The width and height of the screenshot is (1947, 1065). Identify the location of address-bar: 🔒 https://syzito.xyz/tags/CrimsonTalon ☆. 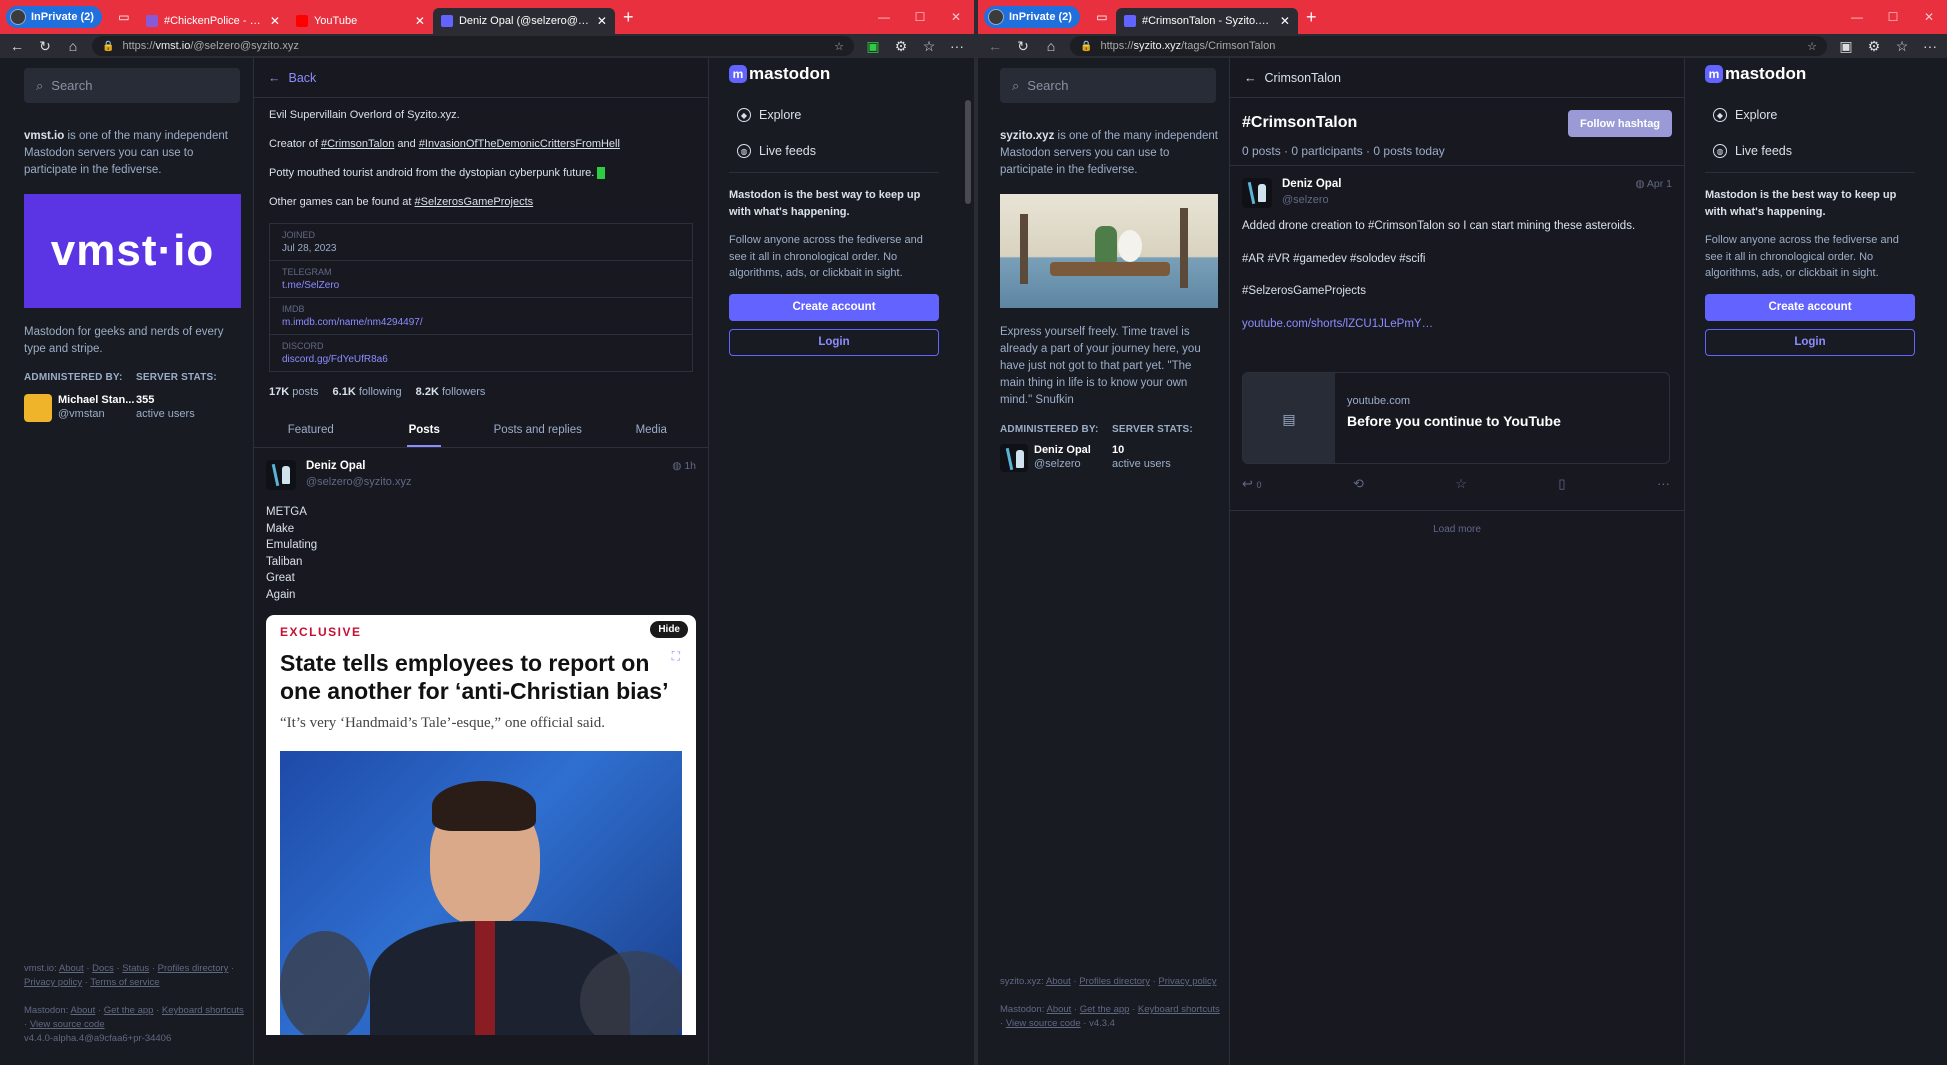
(1448, 46).